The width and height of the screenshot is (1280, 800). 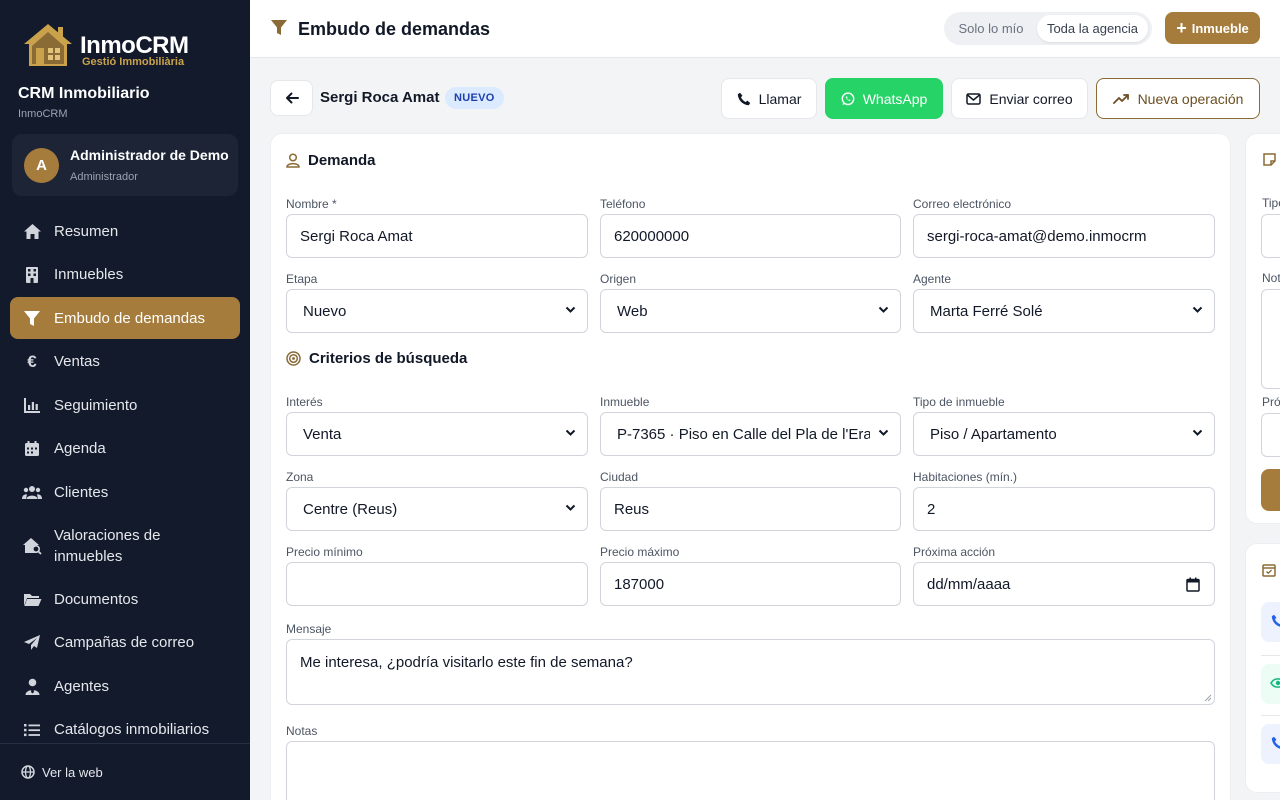 I want to click on sidebar-item-ventas: € Ventas, so click(x=125, y=362).